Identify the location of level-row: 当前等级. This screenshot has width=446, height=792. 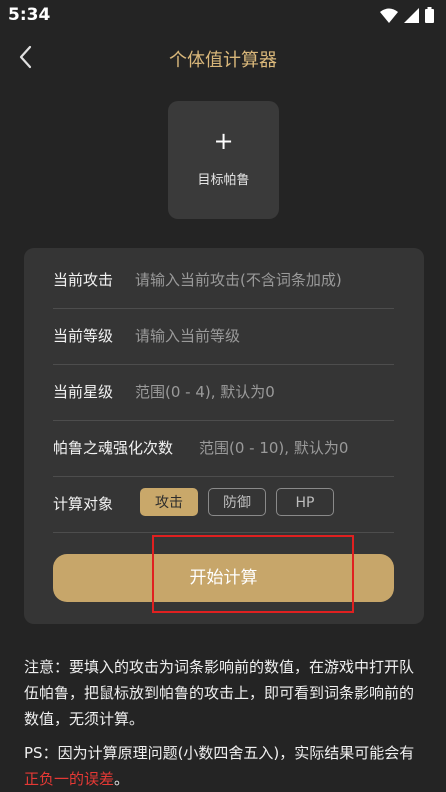
(223, 336).